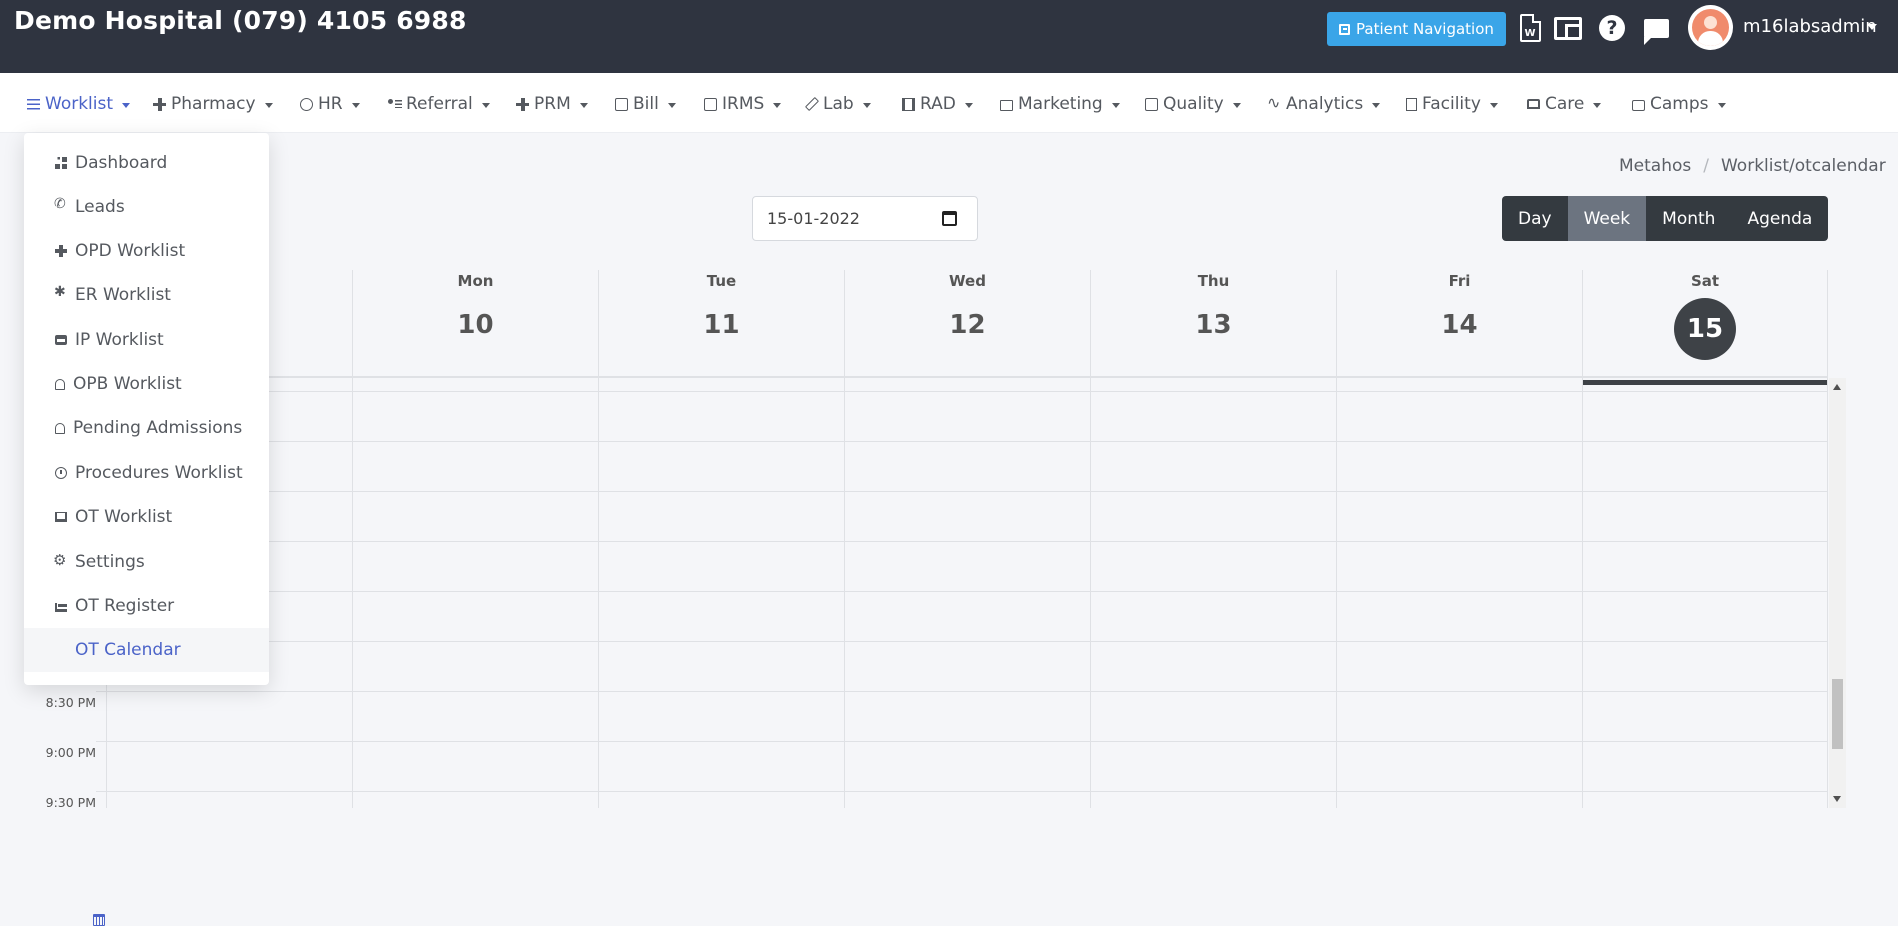  I want to click on date-picker-input: 15-01-2022, so click(865, 218).